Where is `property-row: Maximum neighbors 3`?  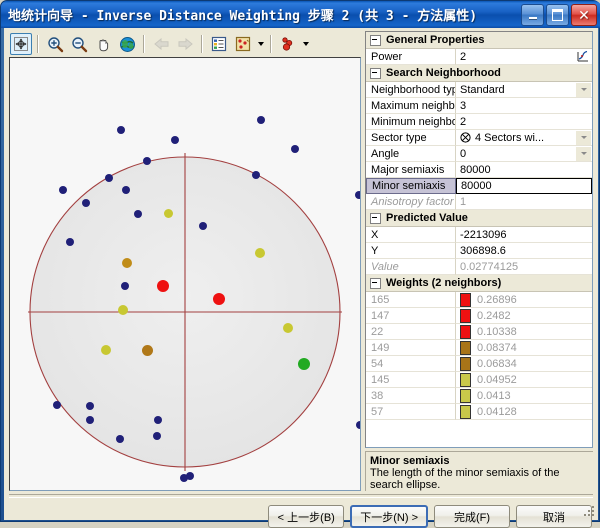 property-row: Maximum neighbors 3 is located at coordinates (479, 106).